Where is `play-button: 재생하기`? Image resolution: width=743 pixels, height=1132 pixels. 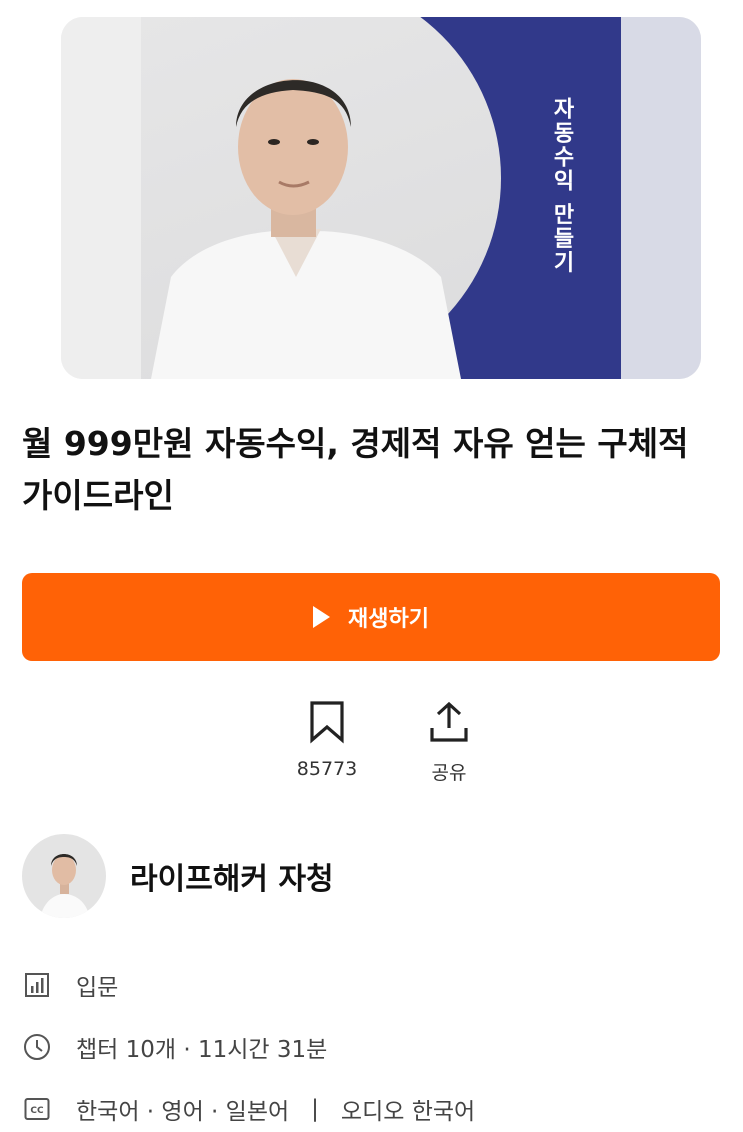 play-button: 재생하기 is located at coordinates (371, 617).